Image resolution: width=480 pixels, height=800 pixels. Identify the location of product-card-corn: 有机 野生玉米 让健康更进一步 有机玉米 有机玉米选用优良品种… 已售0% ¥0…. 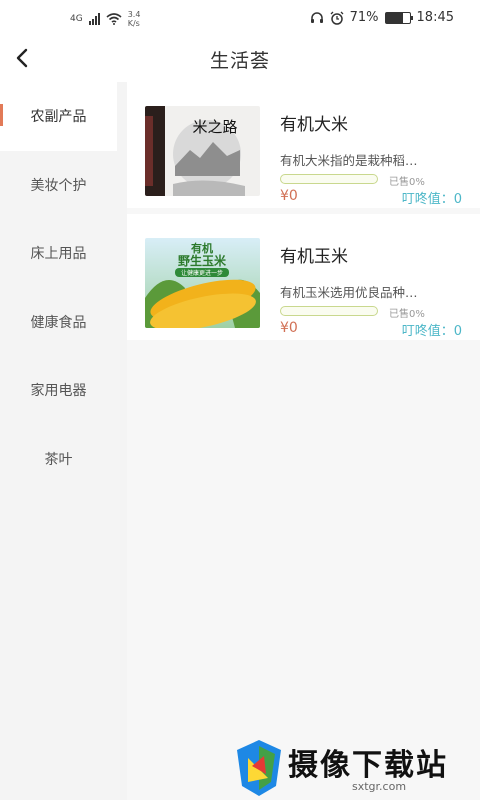
(303, 277).